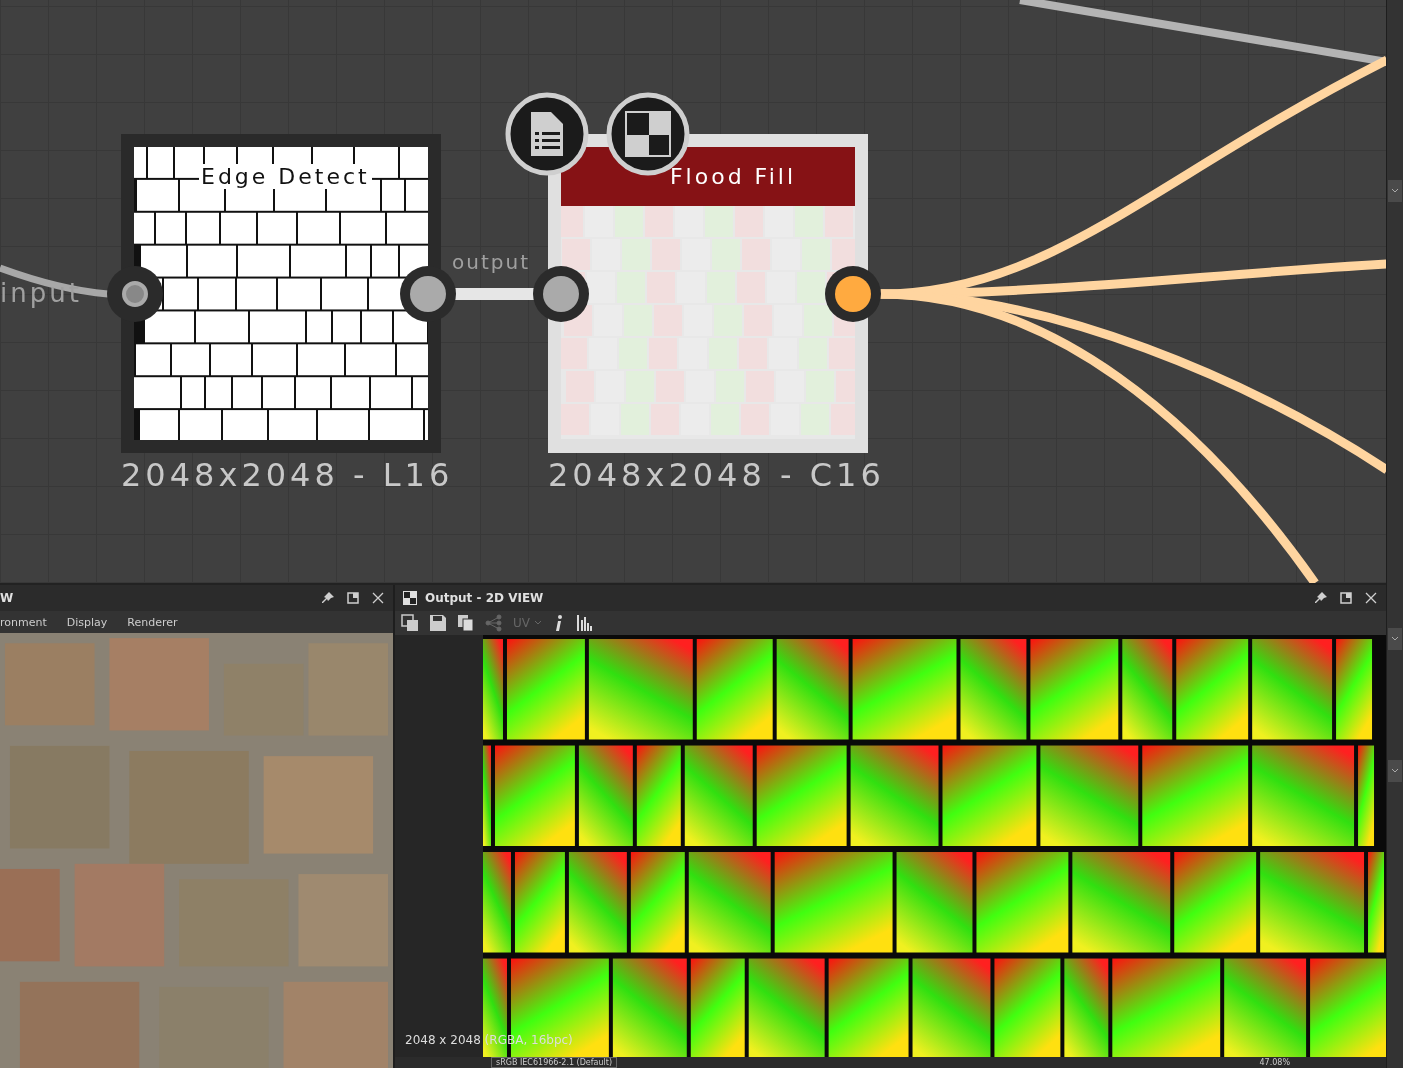 This screenshot has height=1068, width=1403. Describe the element at coordinates (585, 623) in the screenshot. I see `histogram-icon` at that location.